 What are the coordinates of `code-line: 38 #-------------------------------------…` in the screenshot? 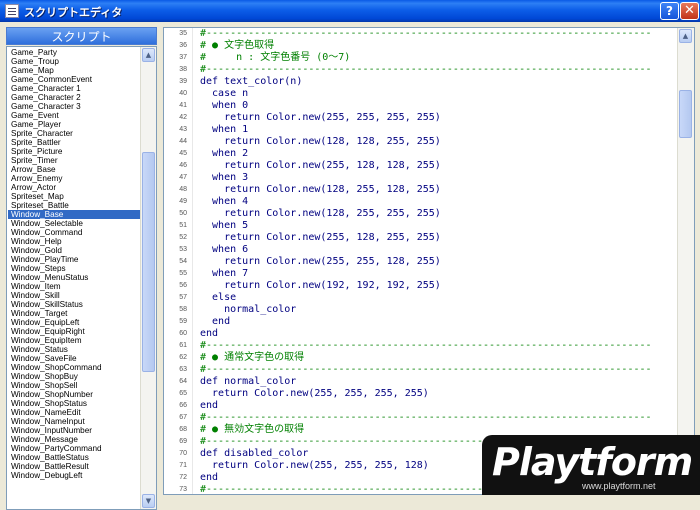 It's located at (420, 70).